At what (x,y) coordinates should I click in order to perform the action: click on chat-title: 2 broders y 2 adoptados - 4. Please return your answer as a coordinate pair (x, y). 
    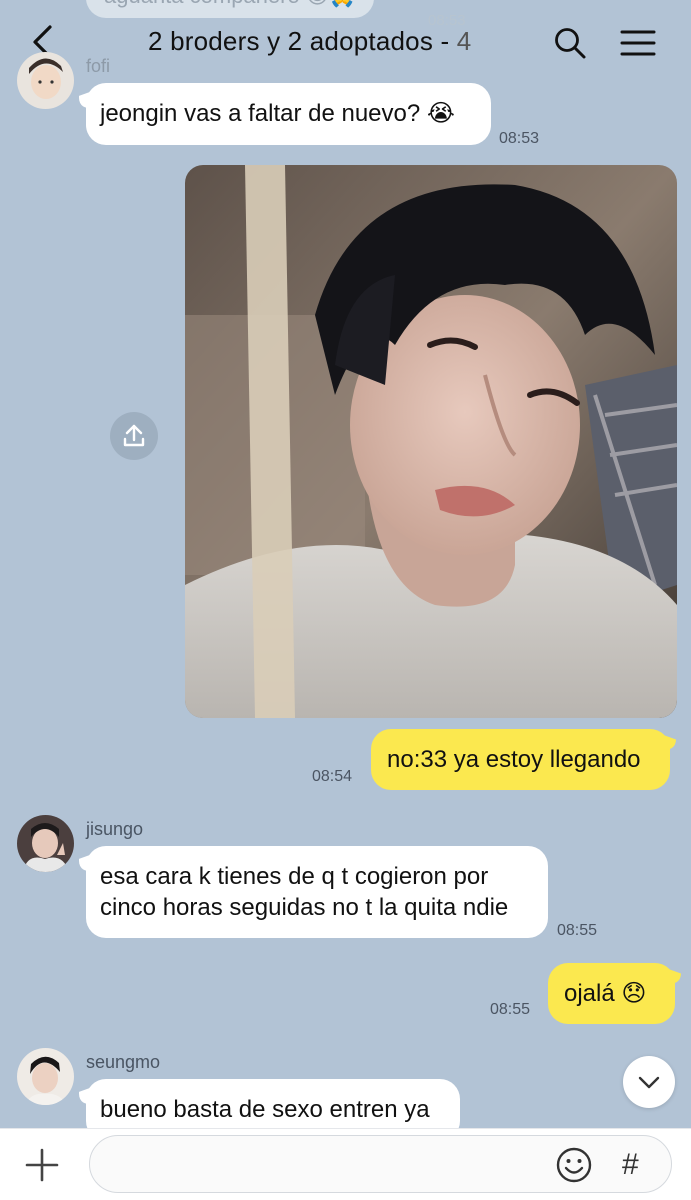
    Looking at the image, I should click on (309, 41).